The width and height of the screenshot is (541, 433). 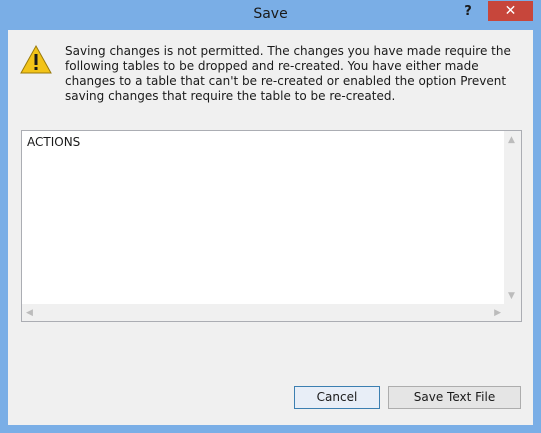 I want to click on scroll-left-icon: ◀, so click(x=29, y=313).